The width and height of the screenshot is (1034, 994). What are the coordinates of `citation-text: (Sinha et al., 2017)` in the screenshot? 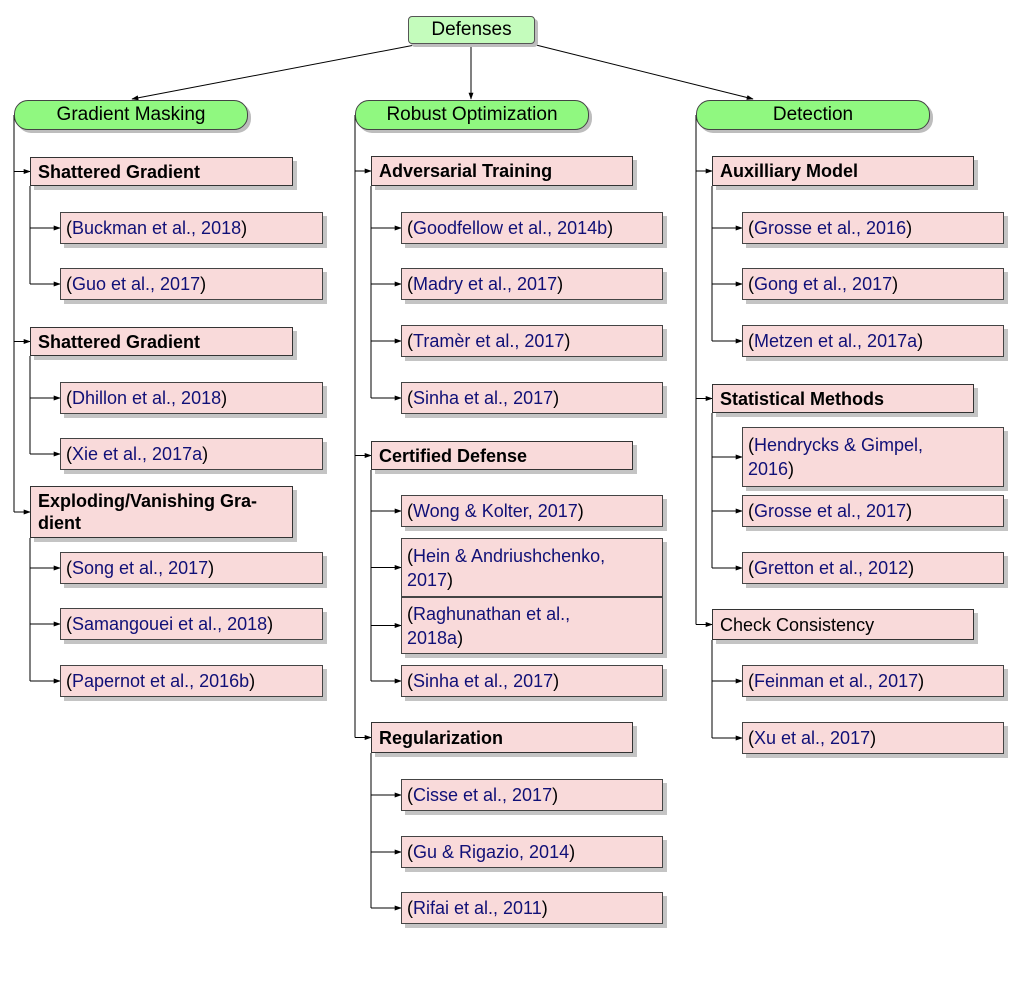 It's located at (483, 681).